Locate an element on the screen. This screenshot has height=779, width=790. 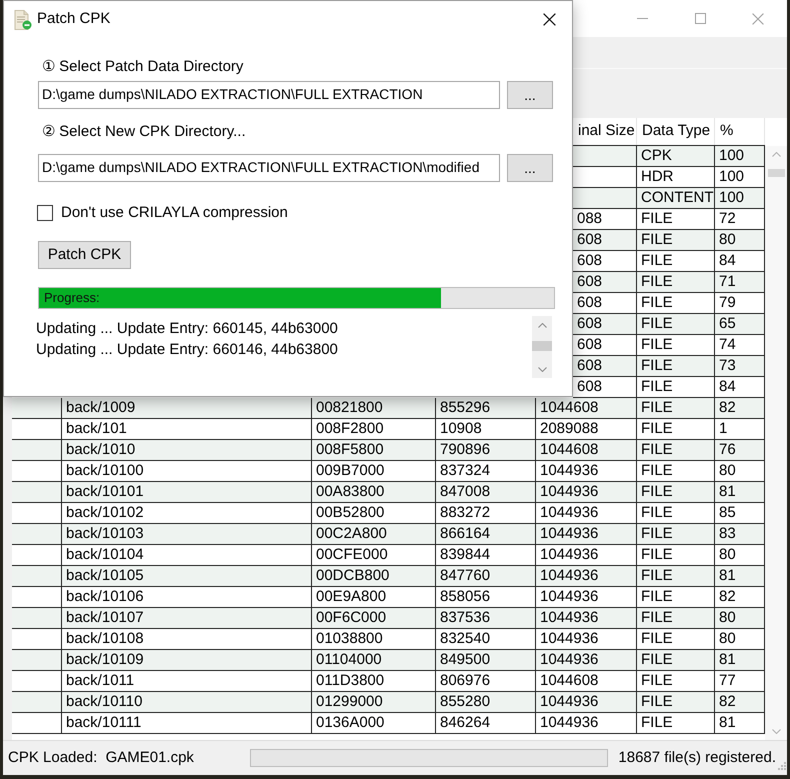
table-row: CPK 100 is located at coordinates (669, 156).